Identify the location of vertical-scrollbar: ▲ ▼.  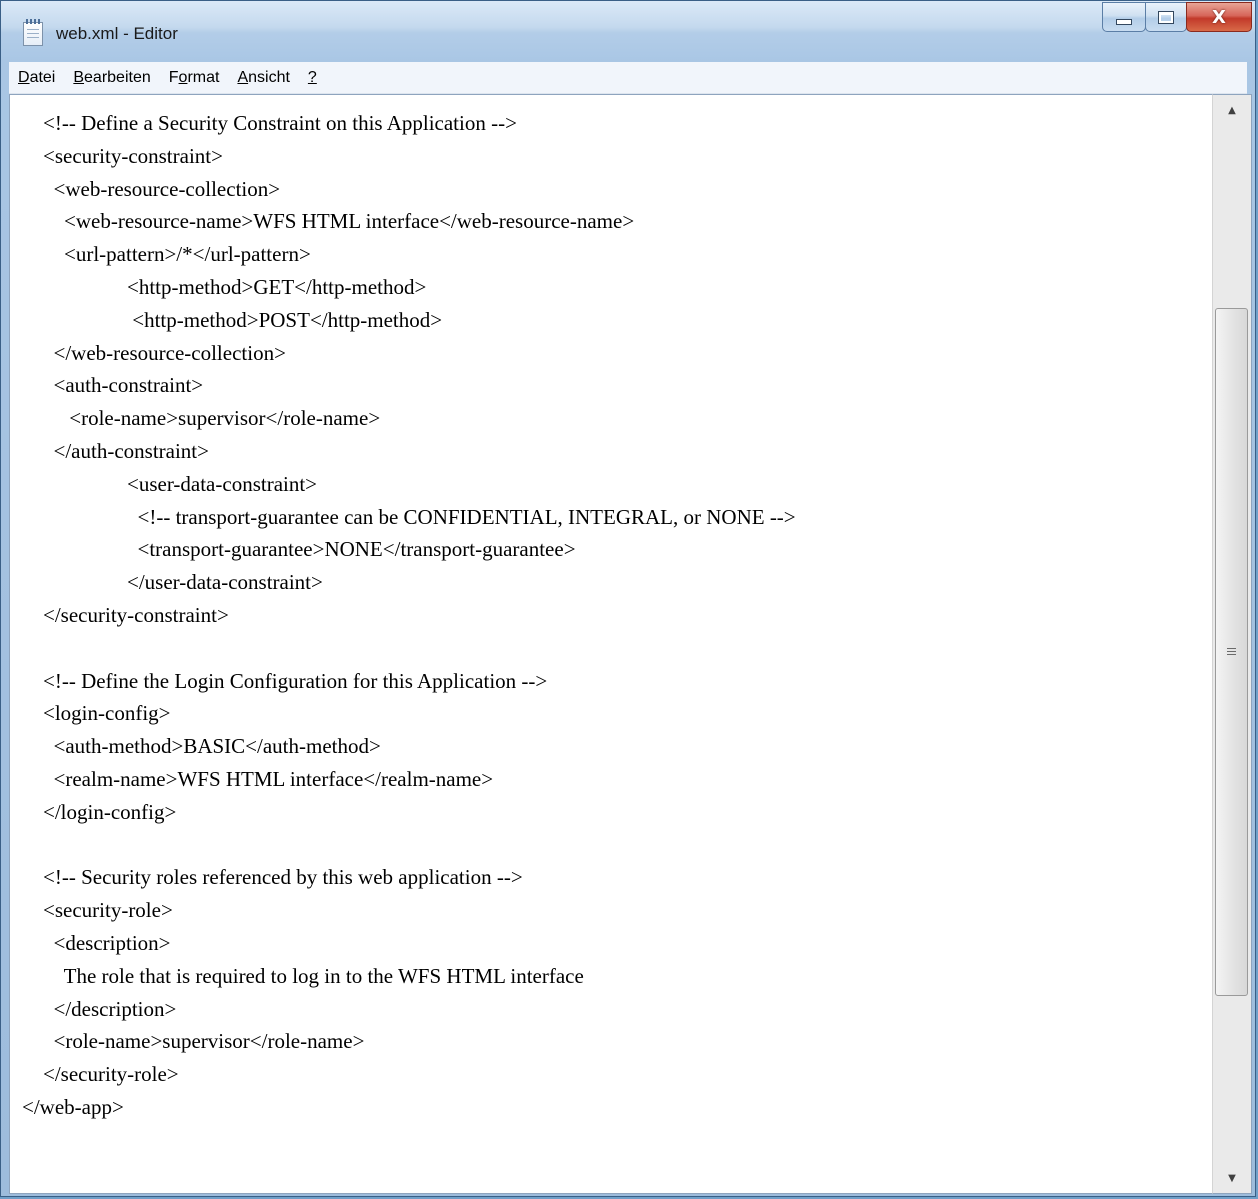
(1232, 644).